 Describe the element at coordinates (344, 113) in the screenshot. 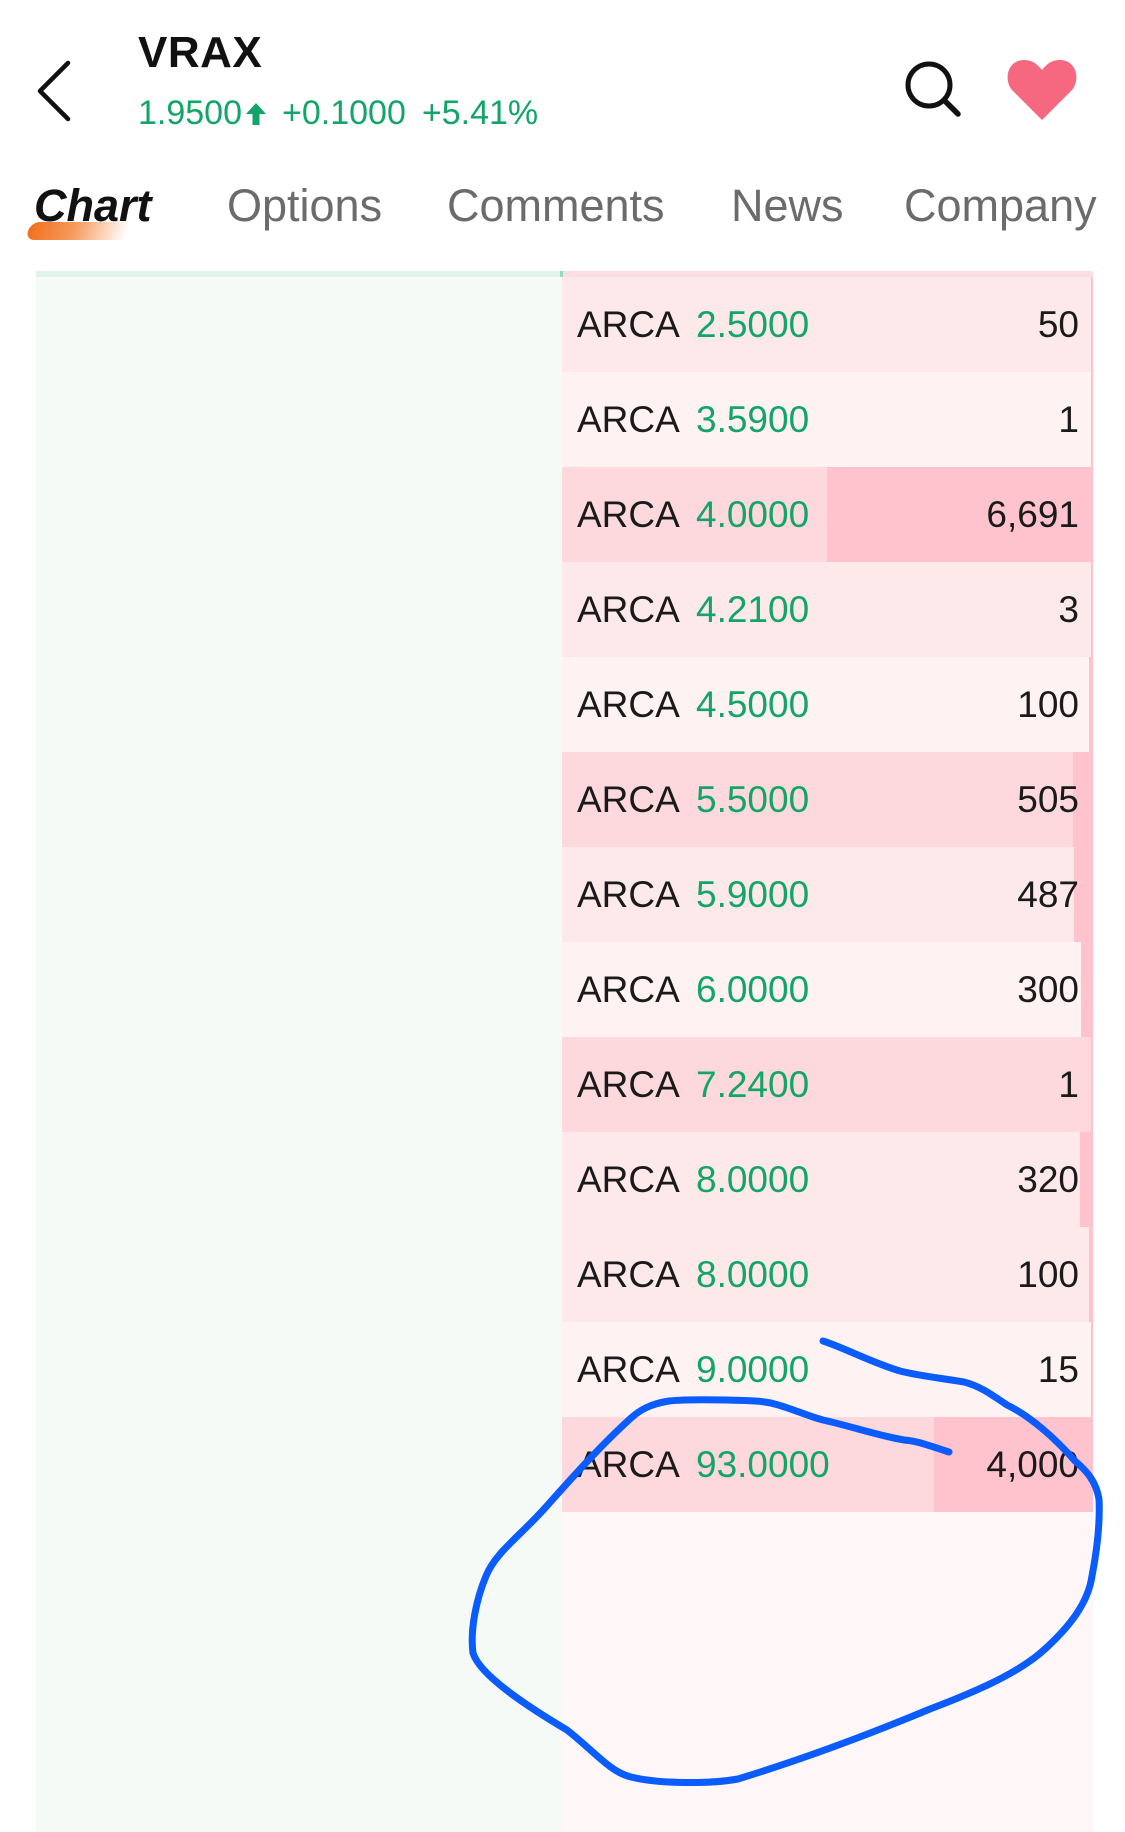

I see `price-change: +0.1000` at that location.